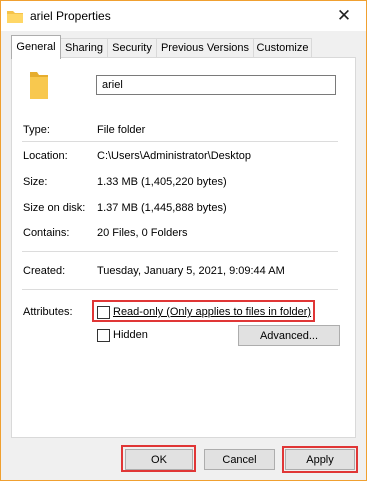 Image resolution: width=367 pixels, height=481 pixels. What do you see at coordinates (162, 208) in the screenshot?
I see `size-on-disk-value: 1.37 MB (1,445,888 bytes)` at bounding box center [162, 208].